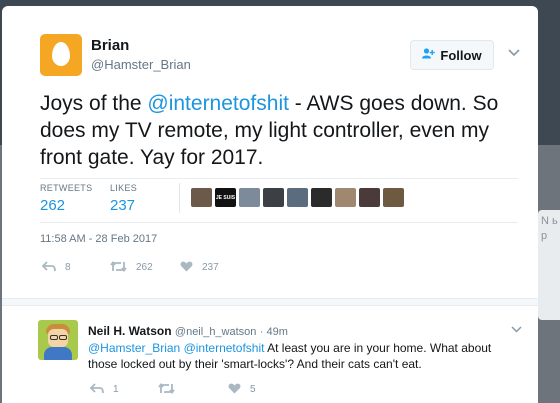  I want to click on tweet-header: Brian @Hamster_Brian Follow, so click(285, 59).